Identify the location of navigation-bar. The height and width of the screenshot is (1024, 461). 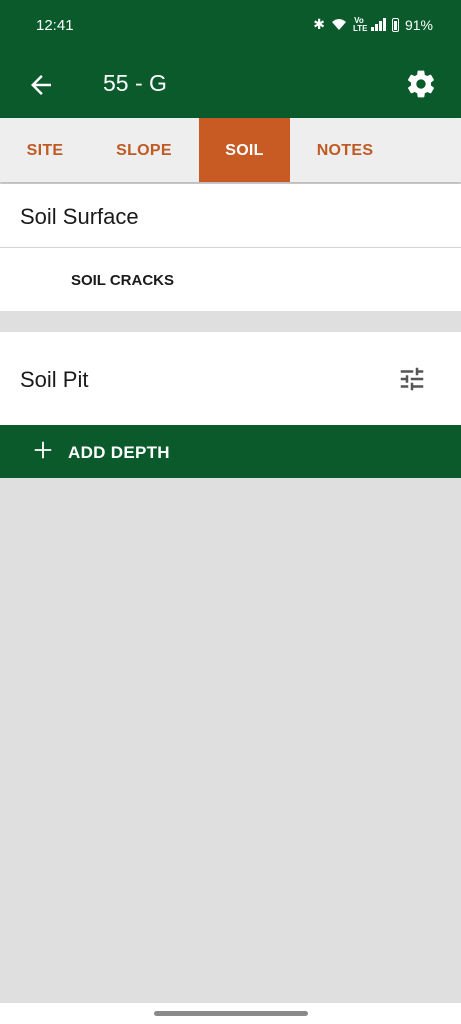
(230, 1013).